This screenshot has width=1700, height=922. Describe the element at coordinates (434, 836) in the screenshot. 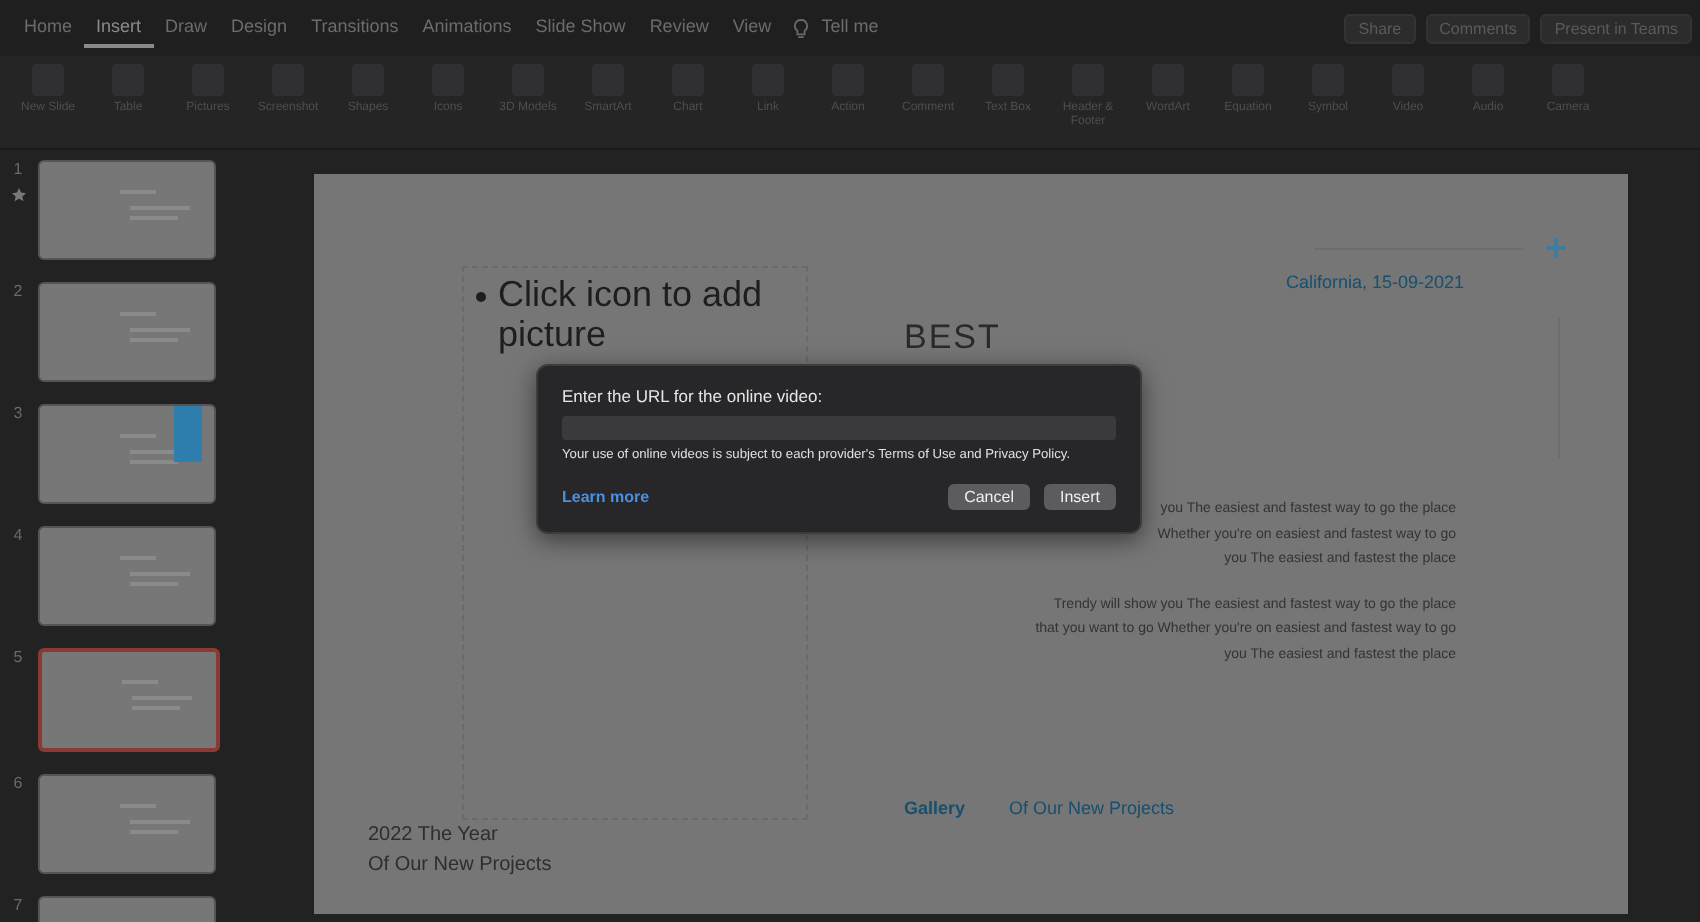

I see `year-heading: 2022 The Year` at that location.